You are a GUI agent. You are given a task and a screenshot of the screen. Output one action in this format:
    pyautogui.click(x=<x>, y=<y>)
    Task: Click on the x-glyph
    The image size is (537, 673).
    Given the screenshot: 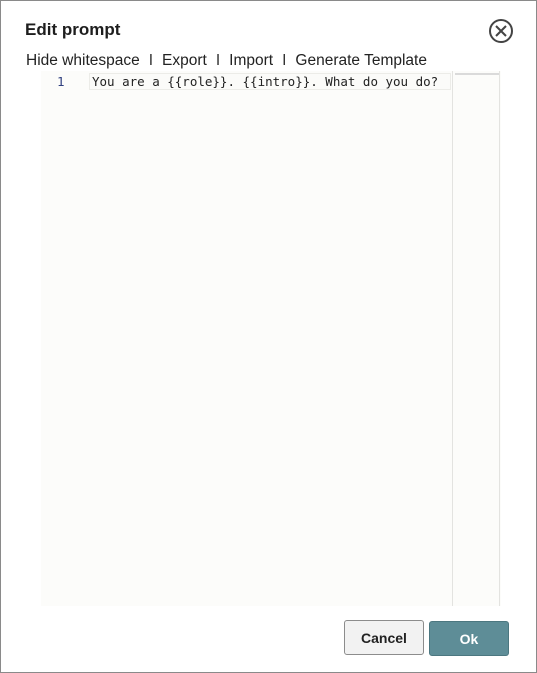 What is the action you would take?
    pyautogui.click(x=501, y=31)
    